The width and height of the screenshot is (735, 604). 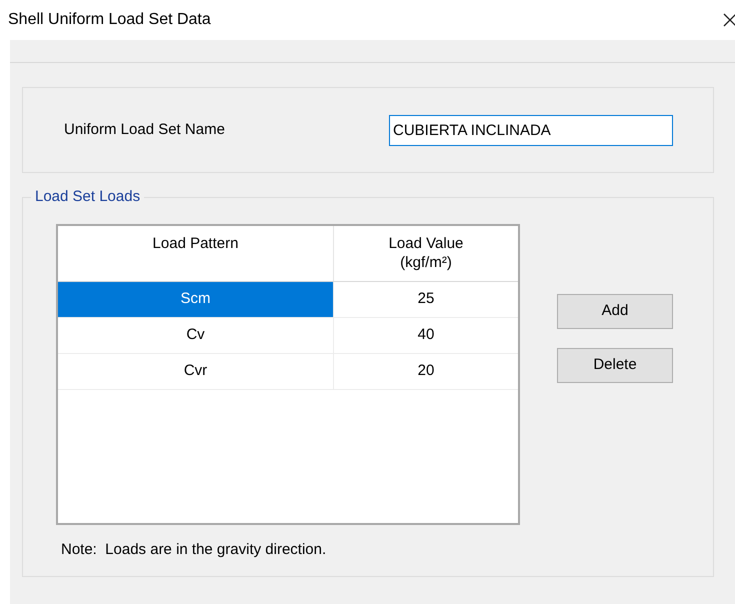 I want to click on table-cell: Cv, so click(x=196, y=335).